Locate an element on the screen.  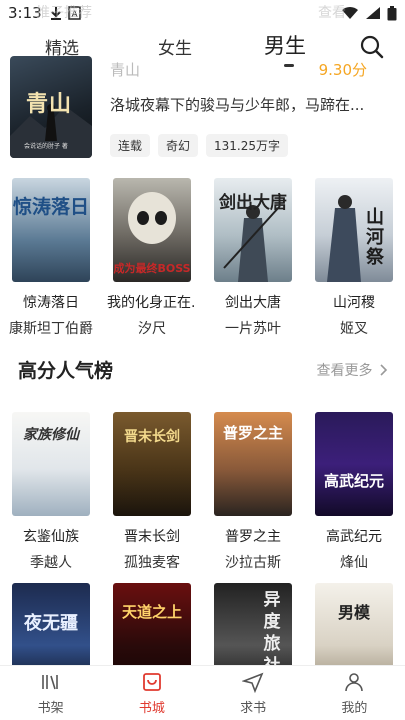
book-author: 季越人 is located at coordinates (51, 563).